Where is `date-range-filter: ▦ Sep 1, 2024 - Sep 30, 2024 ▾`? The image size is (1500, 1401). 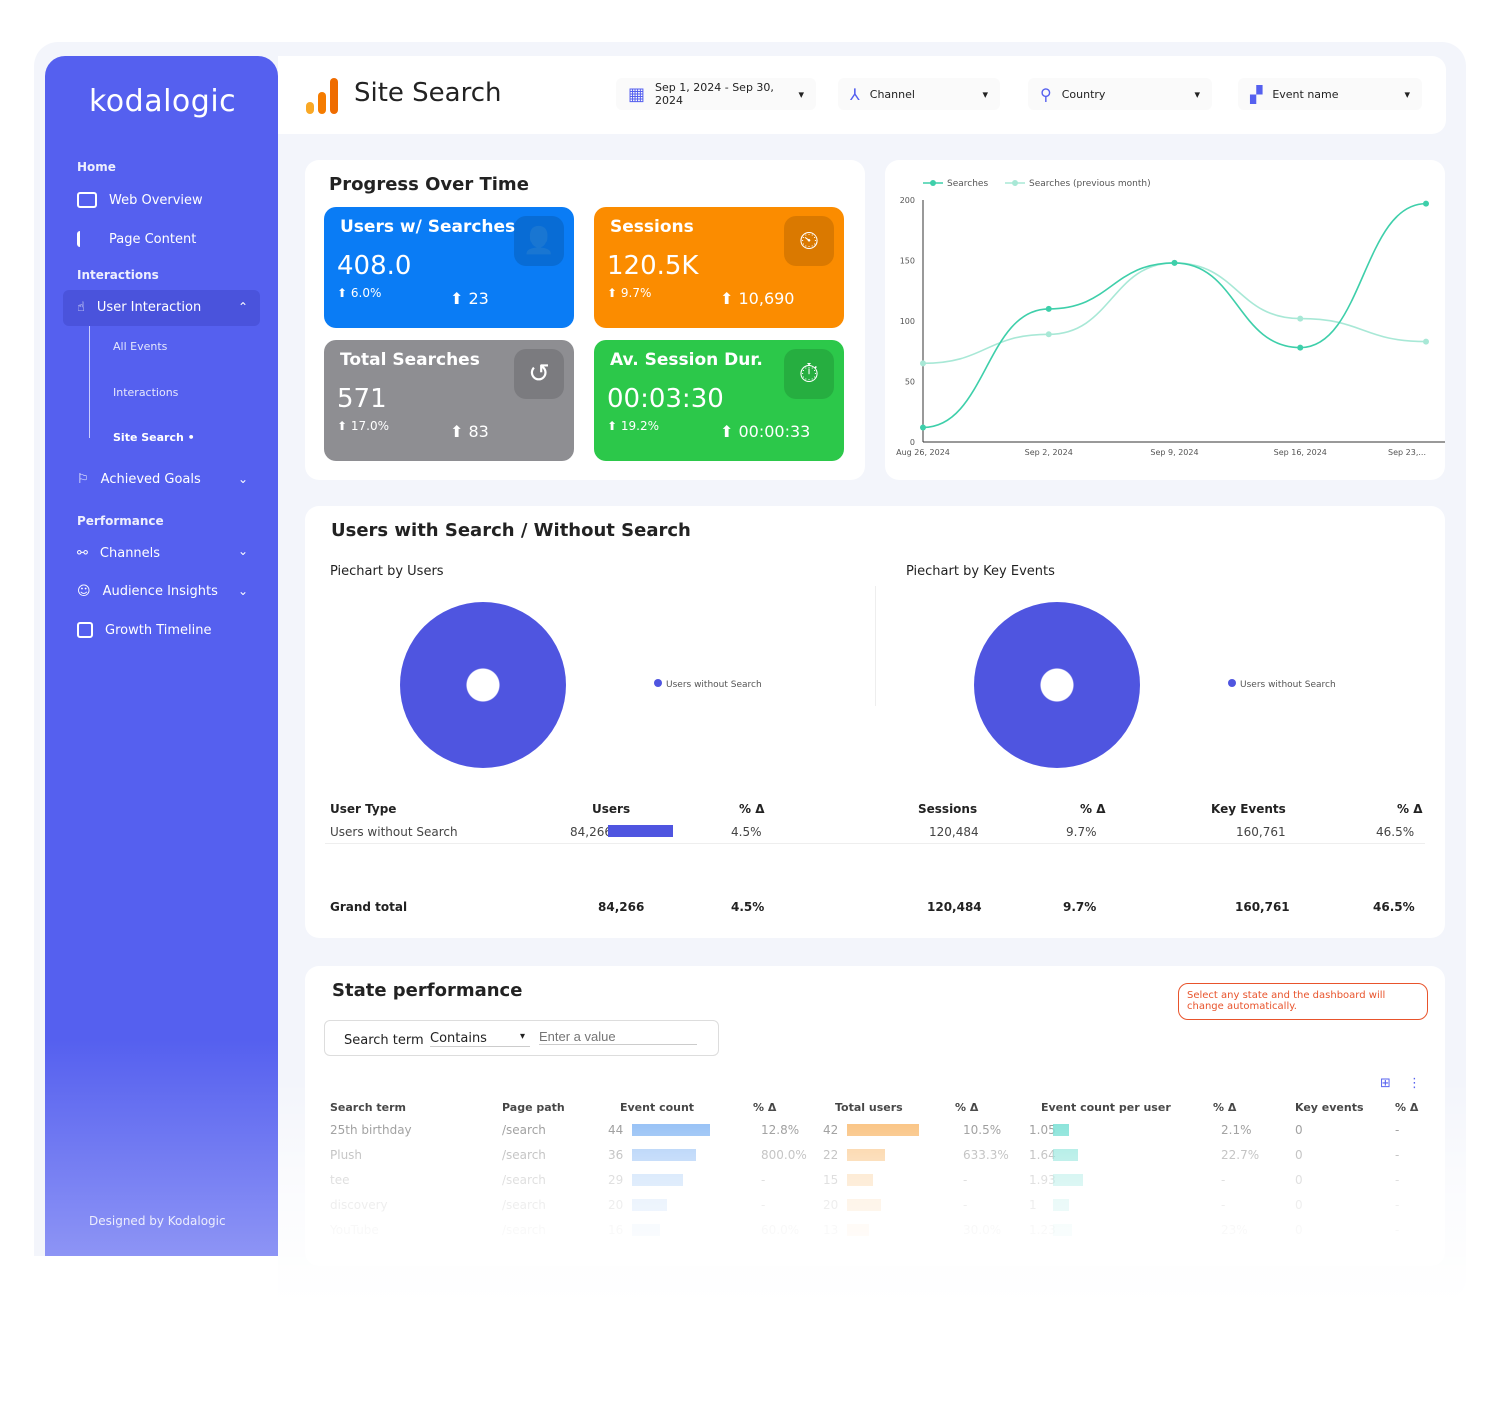 date-range-filter: ▦ Sep 1, 2024 - Sep 30, 2024 ▾ is located at coordinates (716, 94).